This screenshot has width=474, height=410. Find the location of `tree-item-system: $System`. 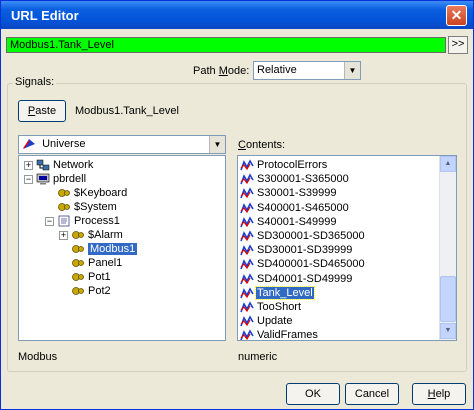

tree-item-system: $System is located at coordinates (87, 207).